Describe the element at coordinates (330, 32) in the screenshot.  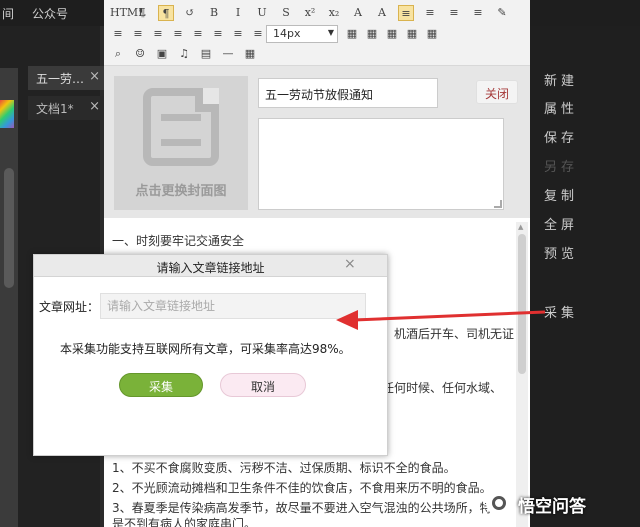
I see `chevron-down-icon: ▼` at that location.